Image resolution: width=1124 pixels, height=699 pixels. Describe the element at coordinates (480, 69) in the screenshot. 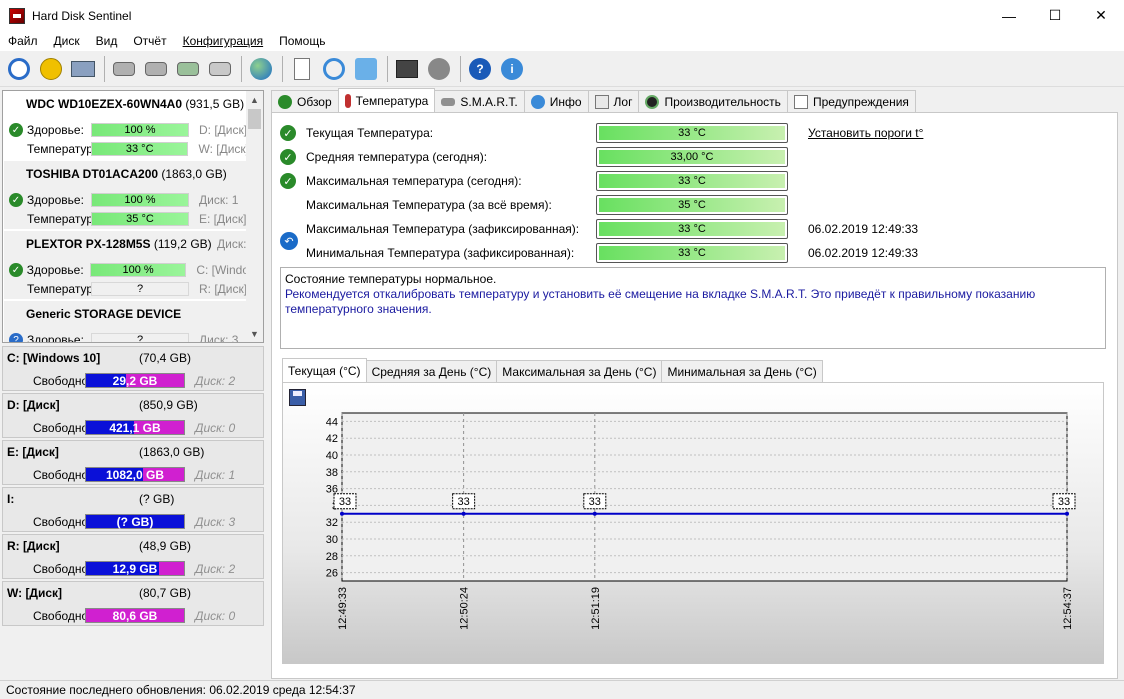

I see `help-icon: ?` at that location.